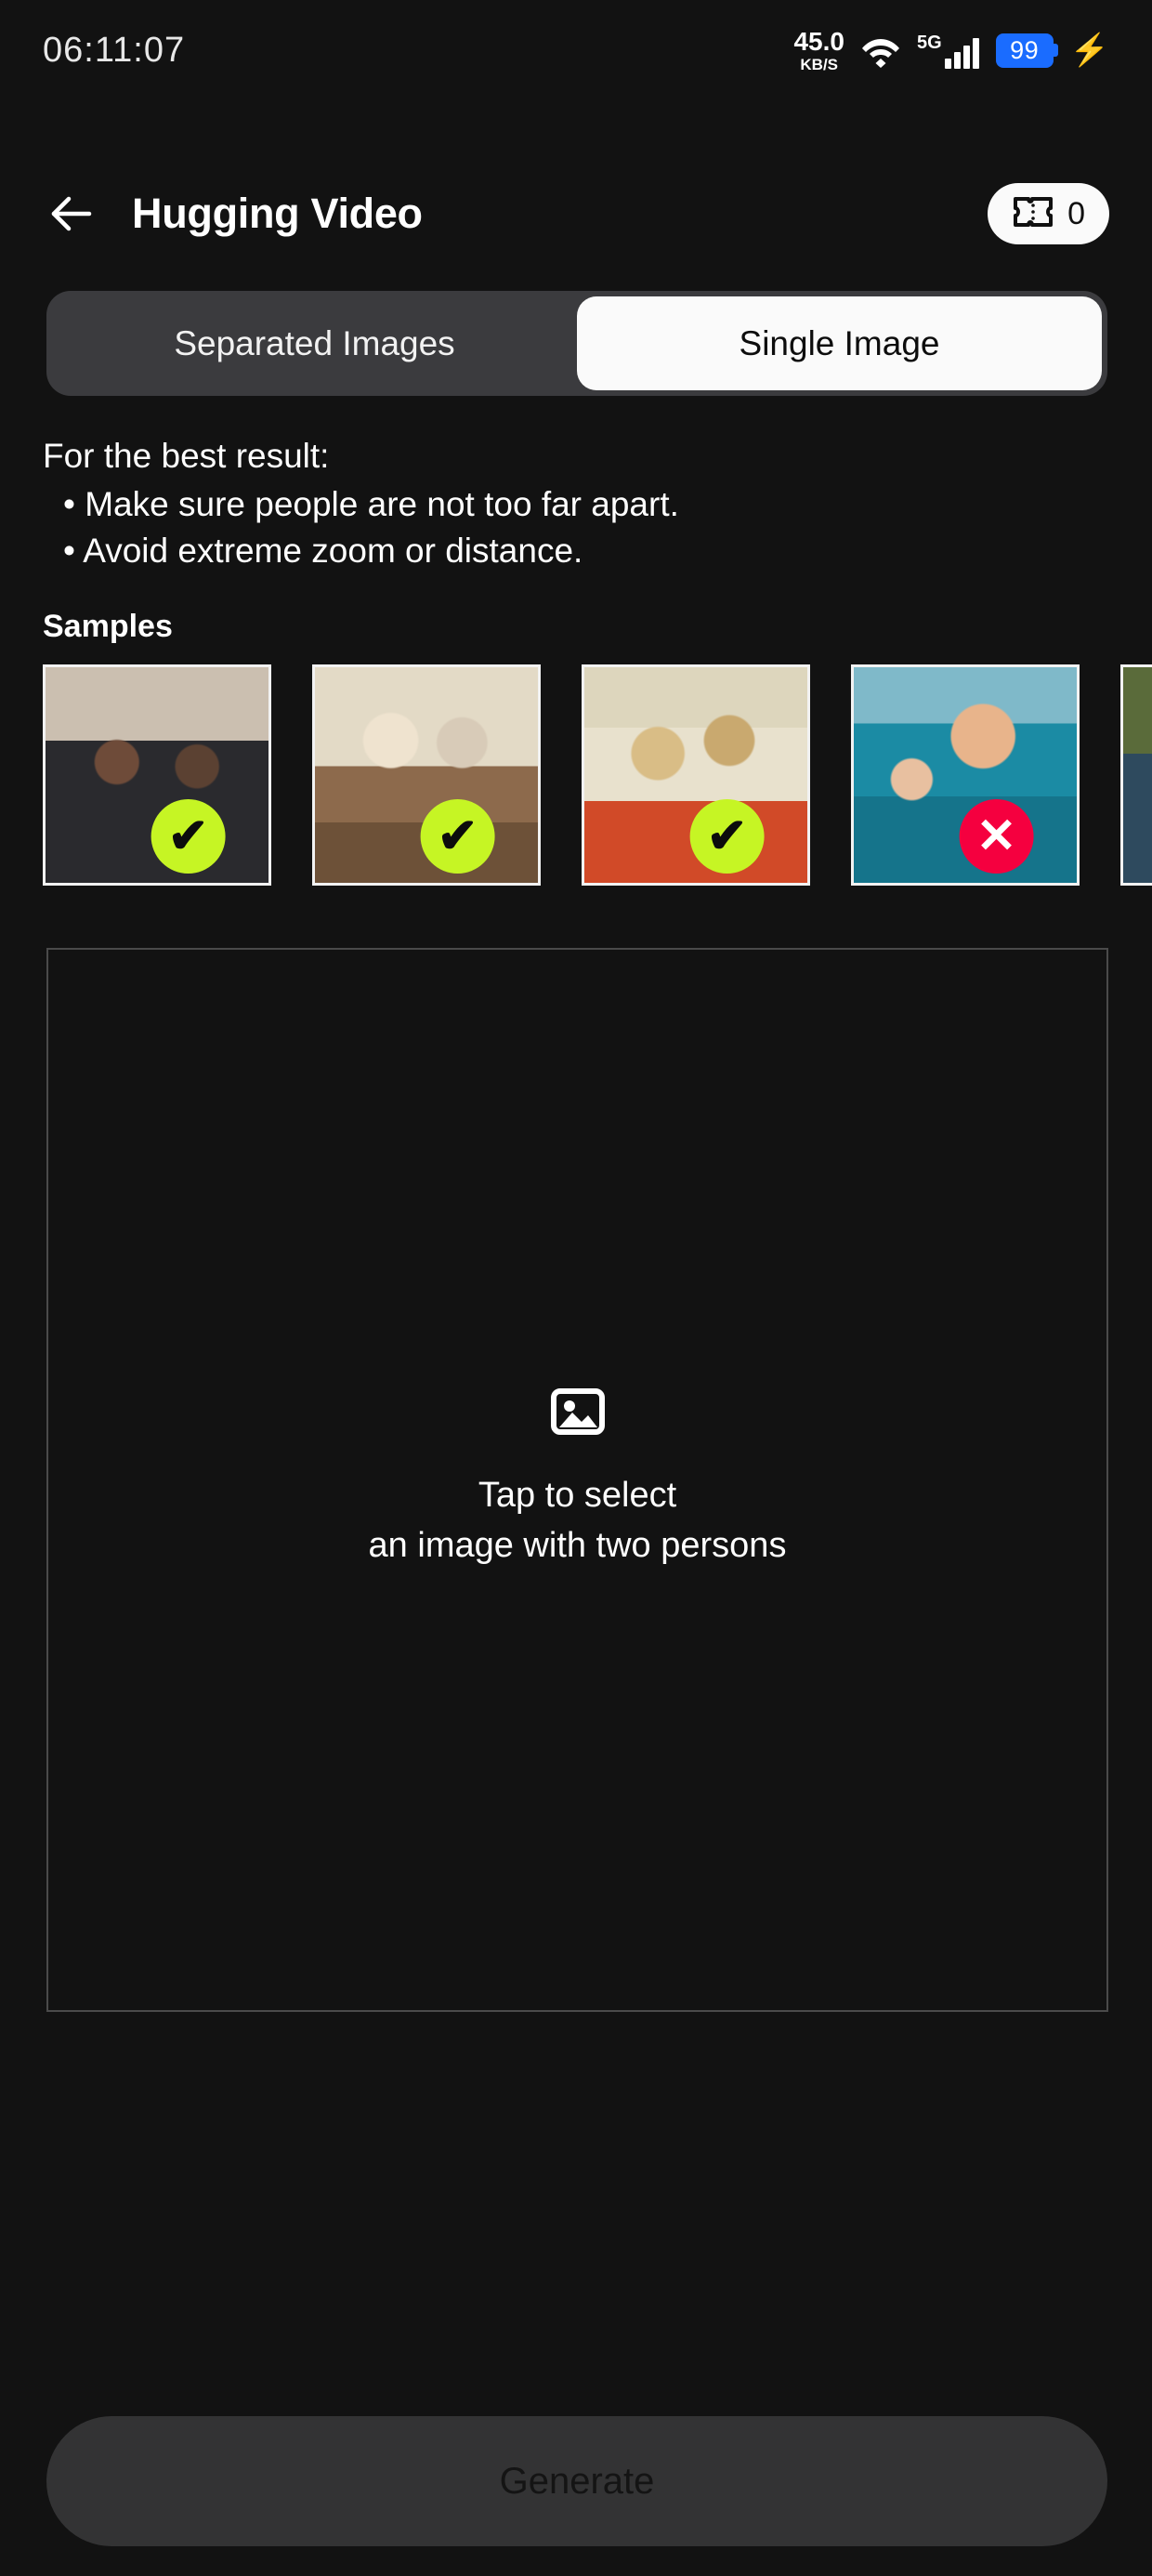  Describe the element at coordinates (323, 551) in the screenshot. I see `tips-bullet-2: • Avoid extreme zoom or distance.` at that location.